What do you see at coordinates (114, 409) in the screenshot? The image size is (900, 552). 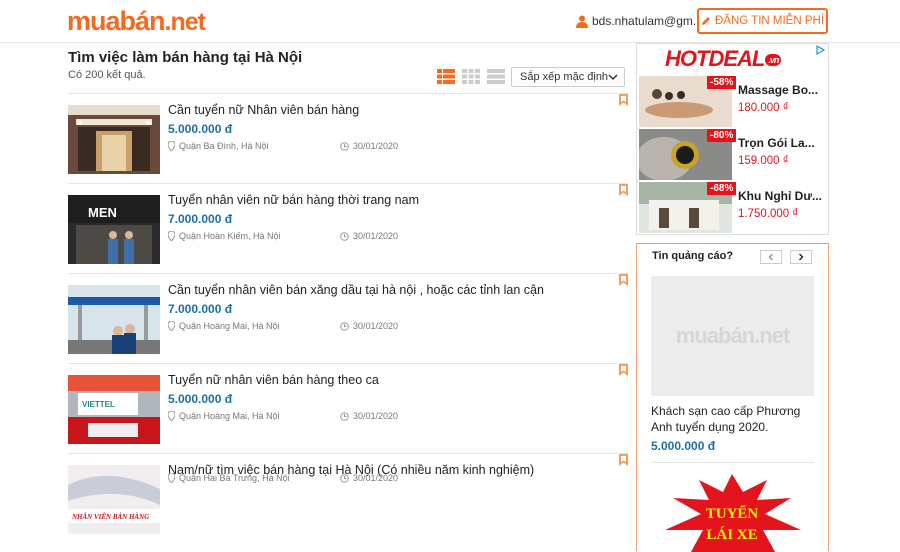 I see `listing-thumbnail: VIETTEL` at bounding box center [114, 409].